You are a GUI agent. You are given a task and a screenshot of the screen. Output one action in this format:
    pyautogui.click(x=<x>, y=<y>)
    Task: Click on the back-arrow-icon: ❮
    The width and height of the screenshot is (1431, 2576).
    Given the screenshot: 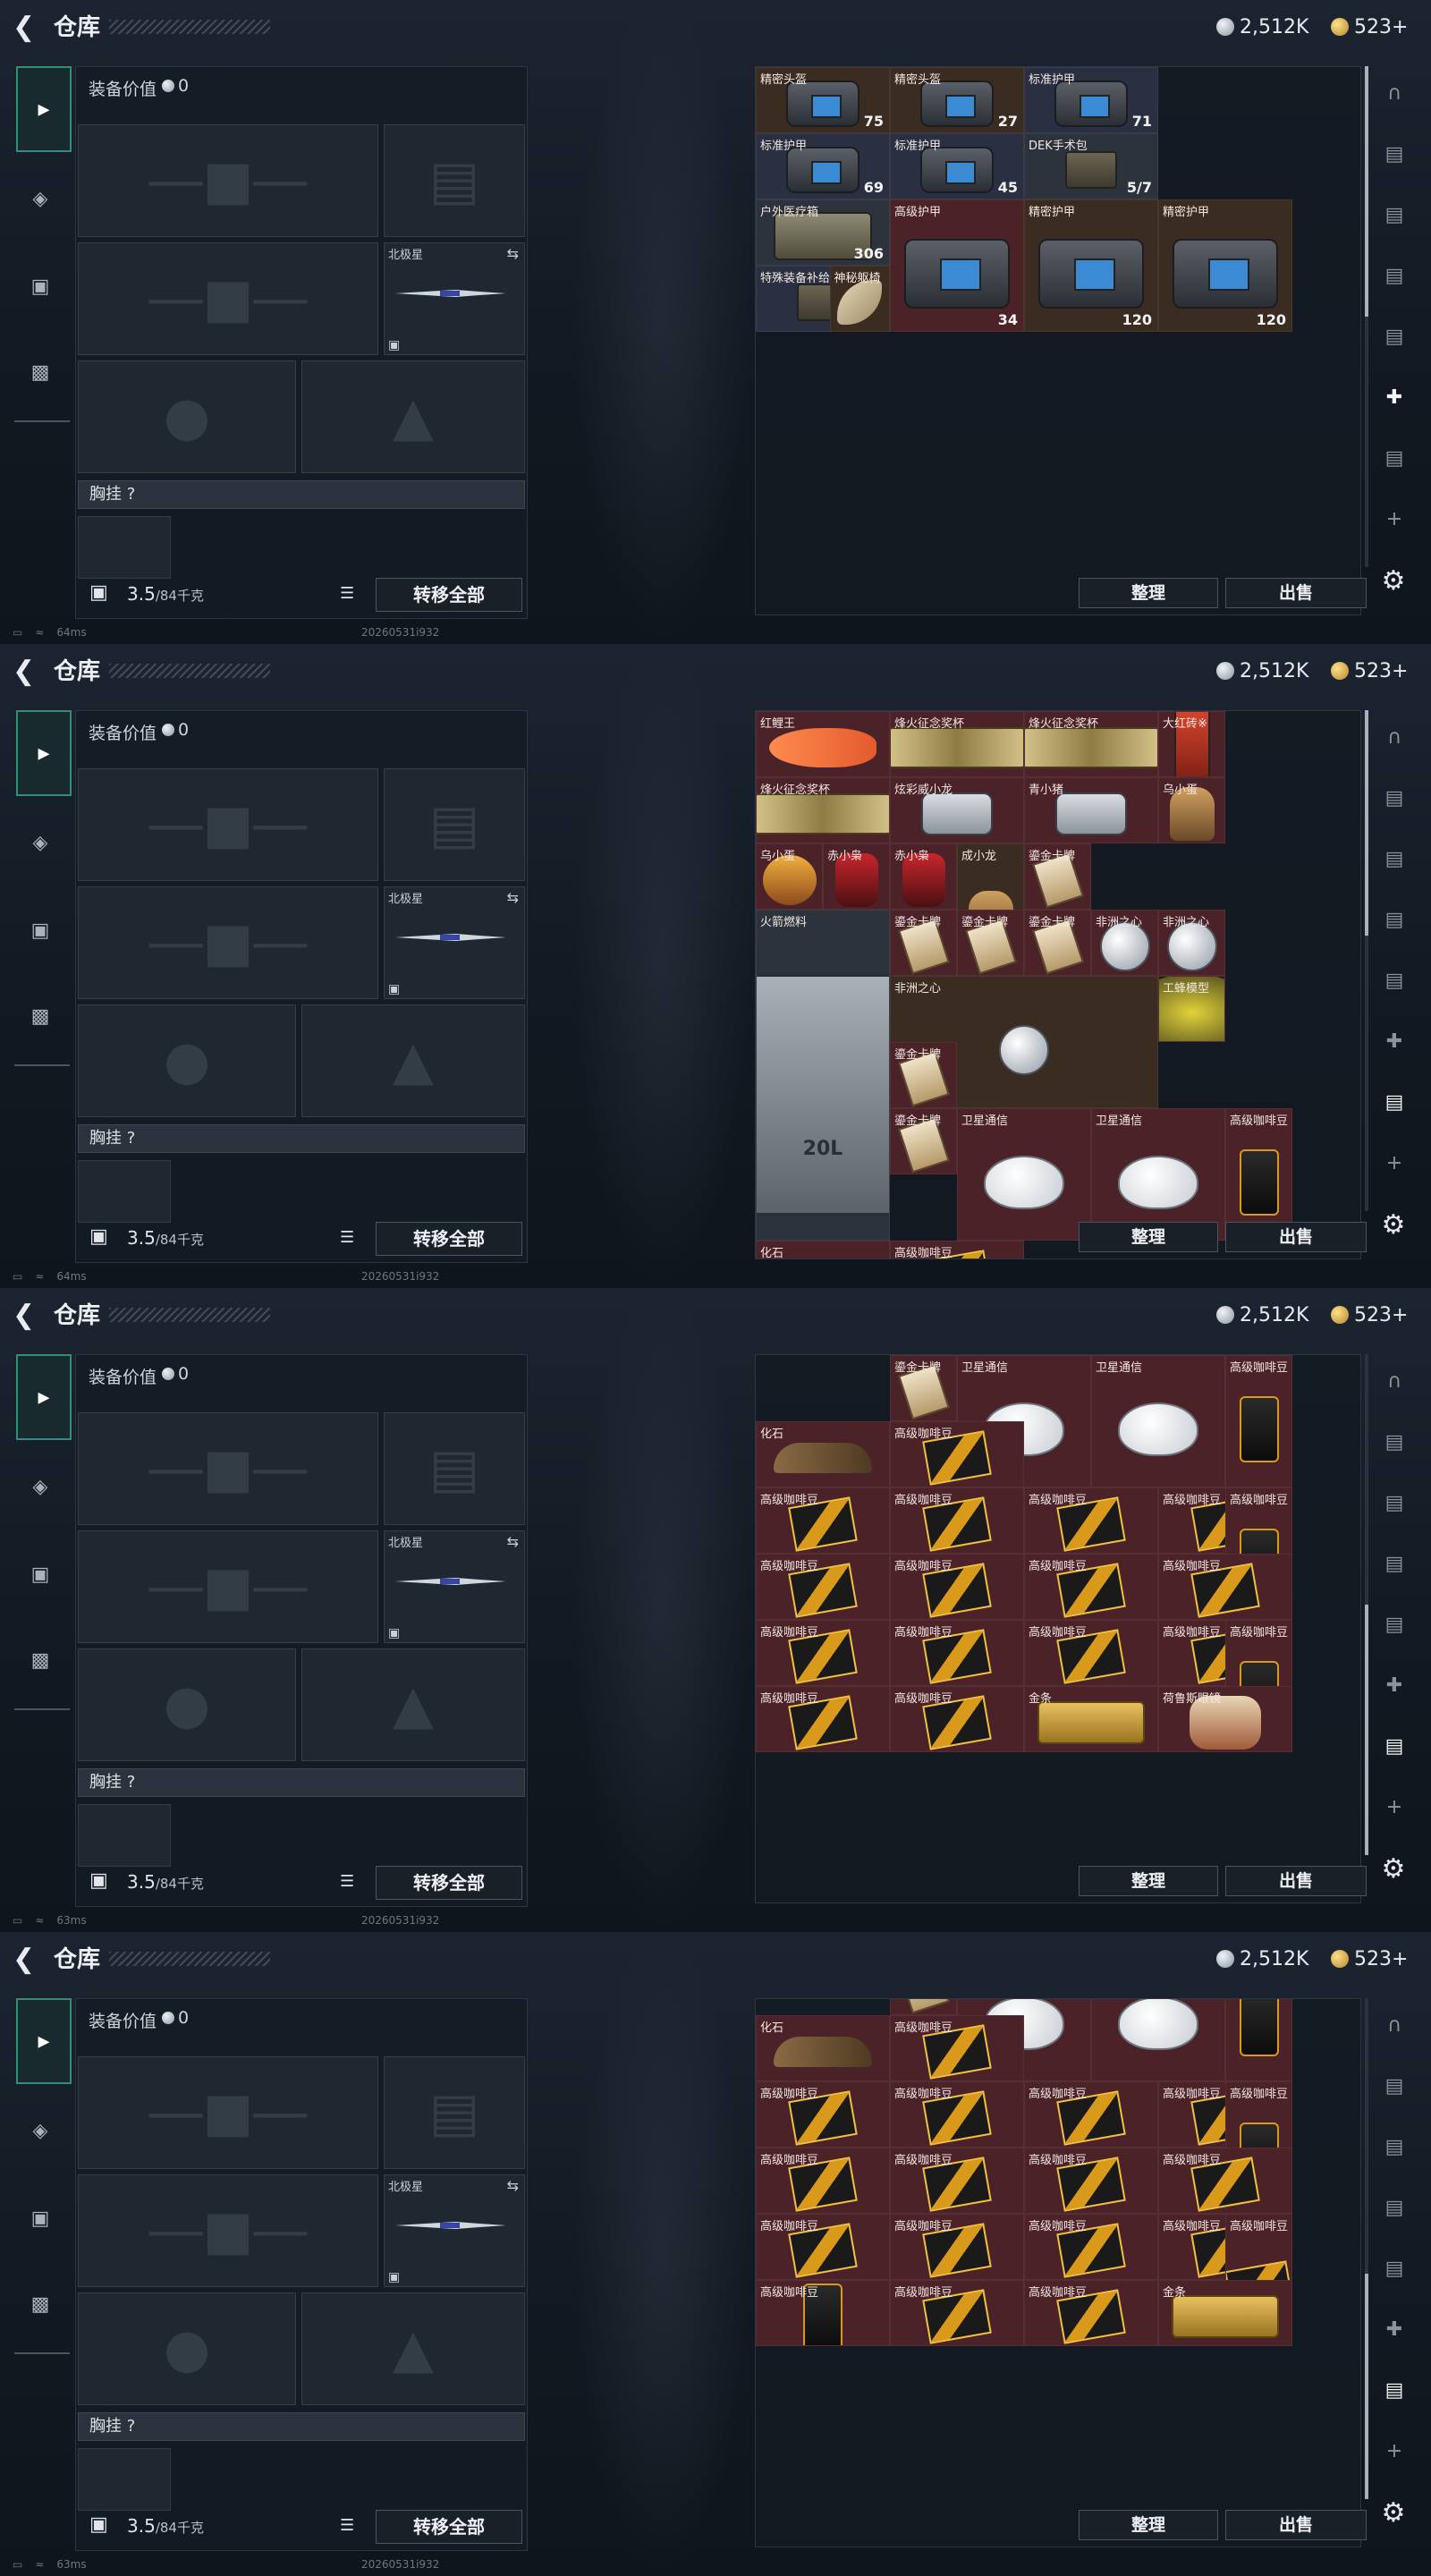 What is the action you would take?
    pyautogui.click(x=26, y=1316)
    